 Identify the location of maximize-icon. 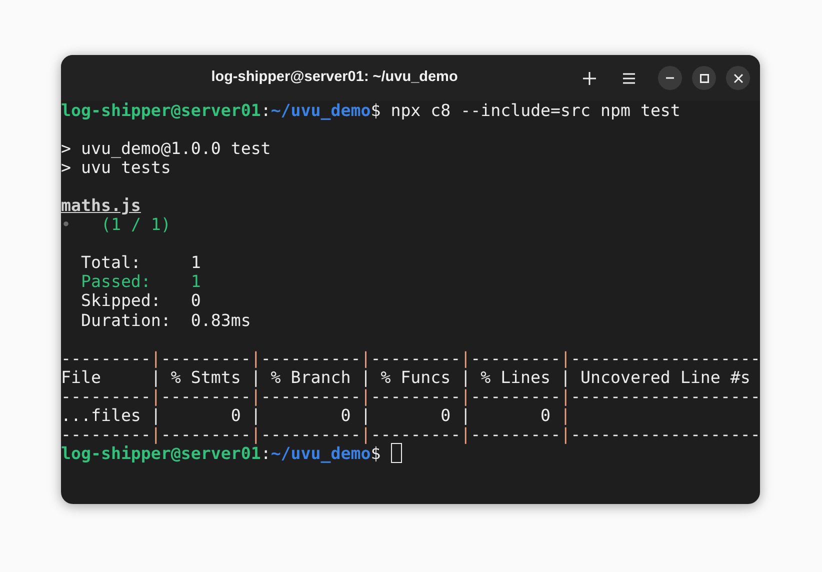
(704, 78).